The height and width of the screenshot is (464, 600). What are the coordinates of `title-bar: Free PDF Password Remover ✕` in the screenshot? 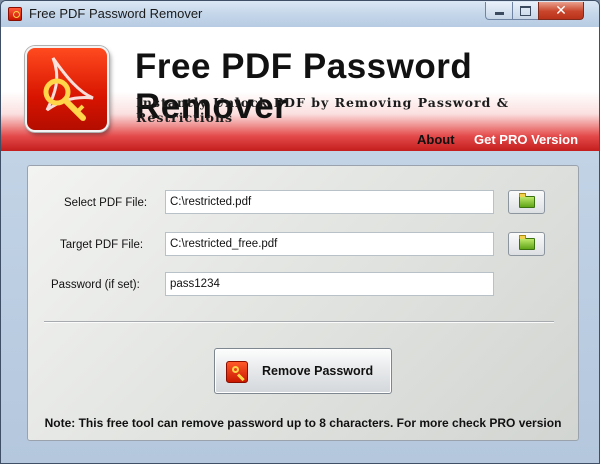 It's located at (300, 14).